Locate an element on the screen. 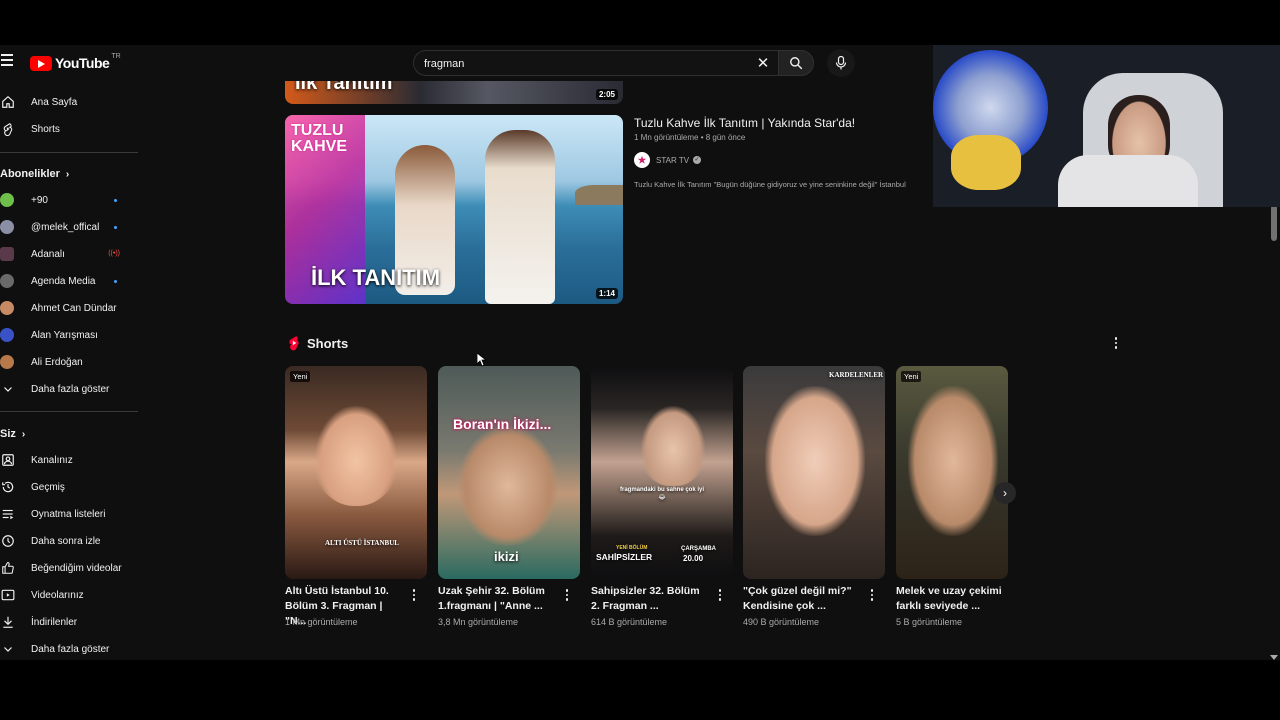  thumbnail-overlay-text: fragmandaki bu sahne çok iyi 😂 is located at coordinates (662, 494).